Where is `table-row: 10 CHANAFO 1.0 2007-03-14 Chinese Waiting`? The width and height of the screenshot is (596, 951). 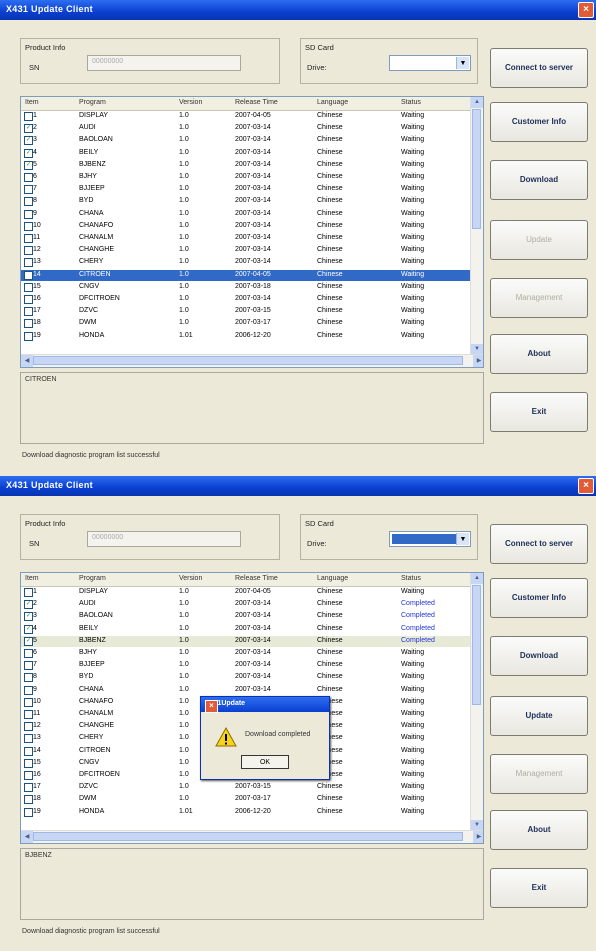 table-row: 10 CHANAFO 1.0 2007-03-14 Chinese Waiting is located at coordinates (247, 226).